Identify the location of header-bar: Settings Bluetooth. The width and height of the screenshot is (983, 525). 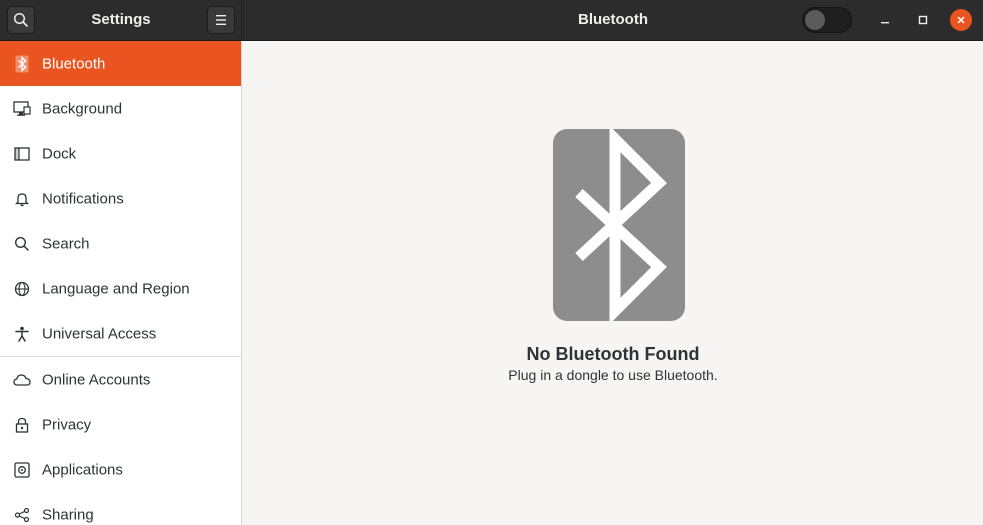
(491, 20).